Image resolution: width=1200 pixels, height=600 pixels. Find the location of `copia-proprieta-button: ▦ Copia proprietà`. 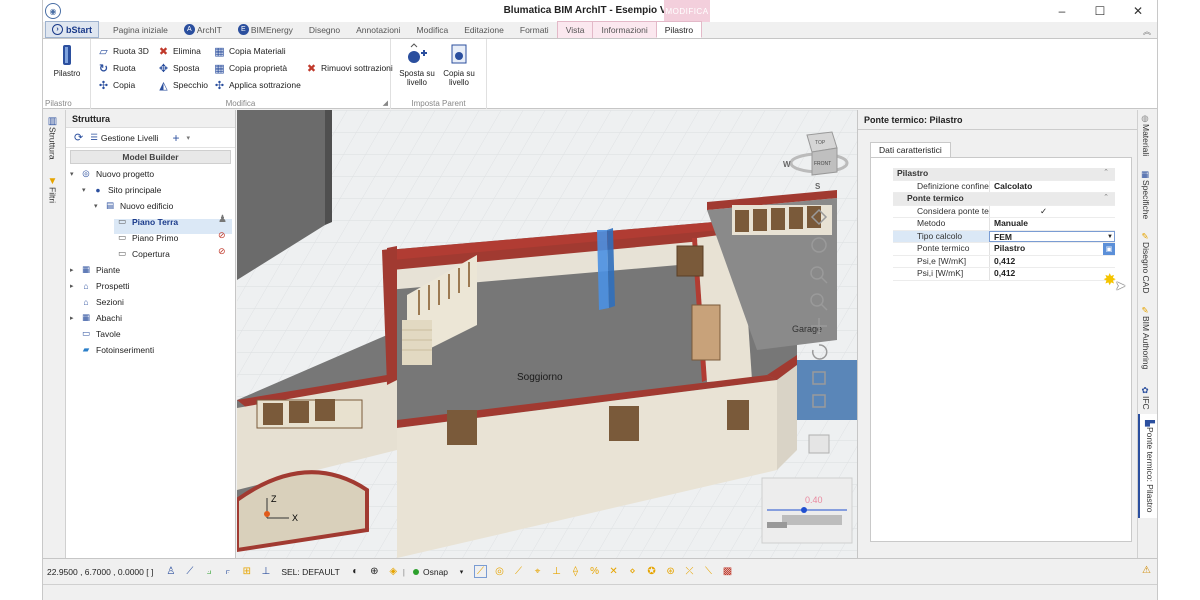

copia-proprieta-button: ▦ Copia proprietà is located at coordinates (250, 68).